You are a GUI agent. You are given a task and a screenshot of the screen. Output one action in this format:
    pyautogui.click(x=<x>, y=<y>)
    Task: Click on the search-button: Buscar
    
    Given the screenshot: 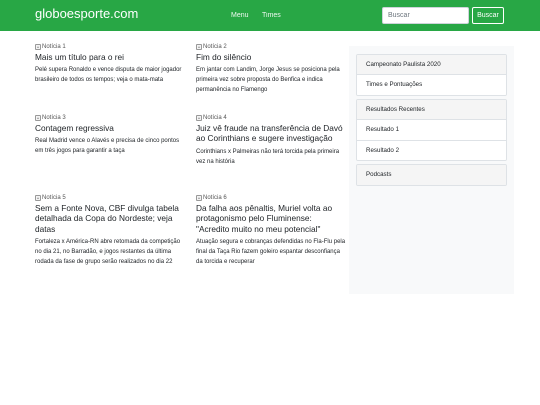 What is the action you would take?
    pyautogui.click(x=488, y=15)
    